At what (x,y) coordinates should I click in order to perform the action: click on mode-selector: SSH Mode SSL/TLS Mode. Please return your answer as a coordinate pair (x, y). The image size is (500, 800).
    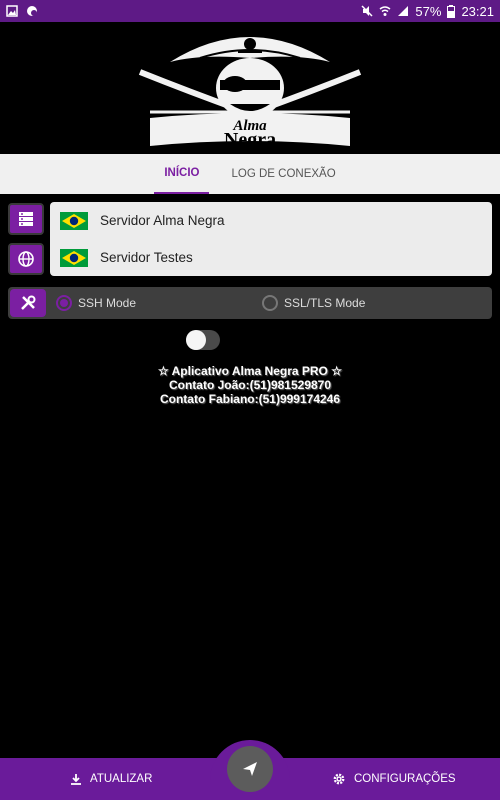
    Looking at the image, I should click on (250, 303).